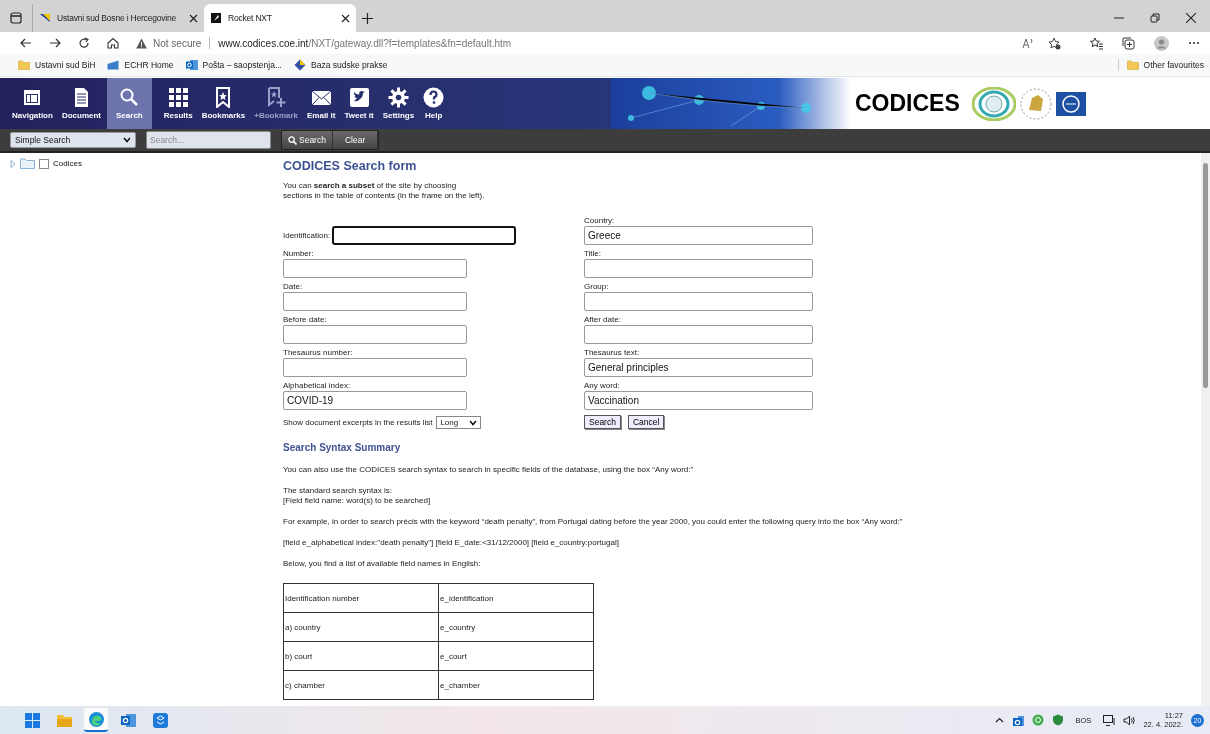  I want to click on browser-icon, so click(96, 719).